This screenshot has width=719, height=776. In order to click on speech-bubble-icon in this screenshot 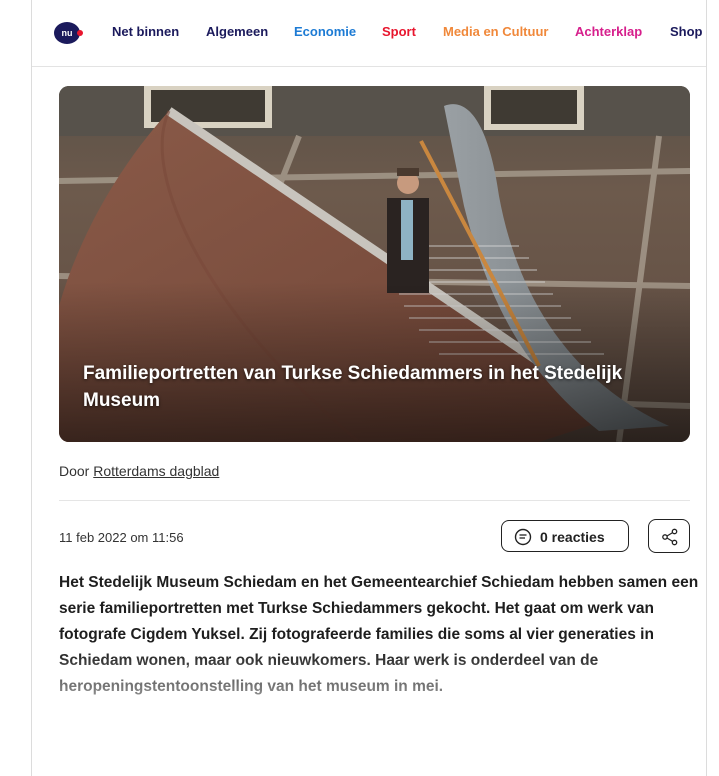, I will do `click(523, 537)`.